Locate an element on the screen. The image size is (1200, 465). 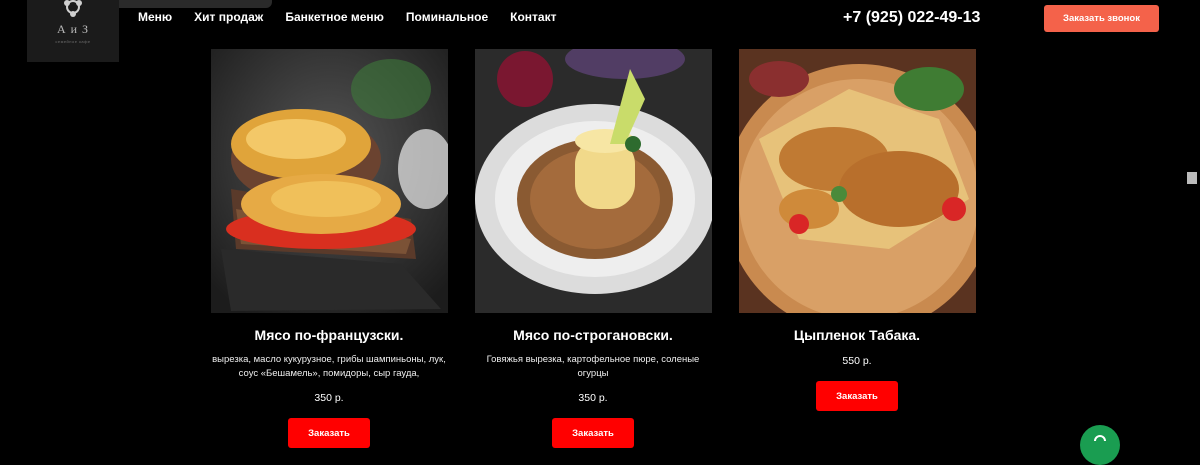
nav-contact: Контакт is located at coordinates (533, 17).